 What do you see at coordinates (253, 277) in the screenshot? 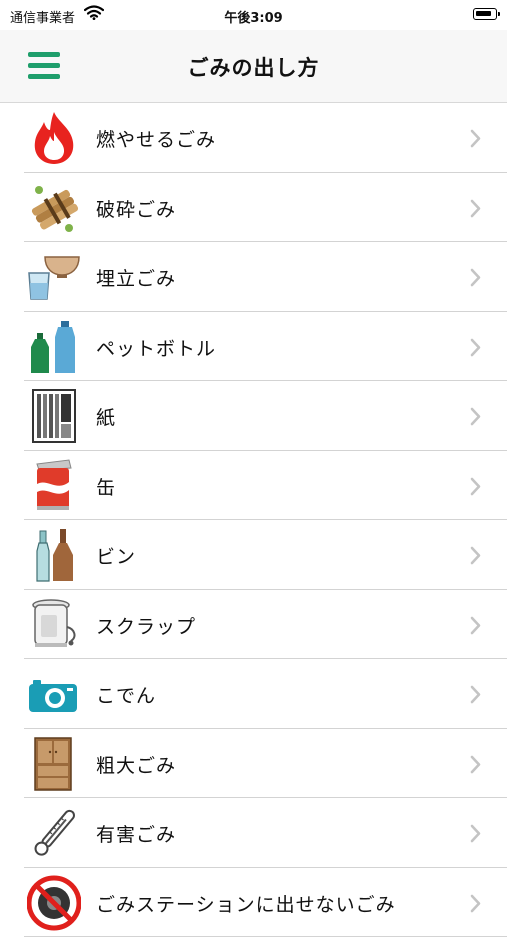
I see `list-item-landfill: 埋立ごみ` at bounding box center [253, 277].